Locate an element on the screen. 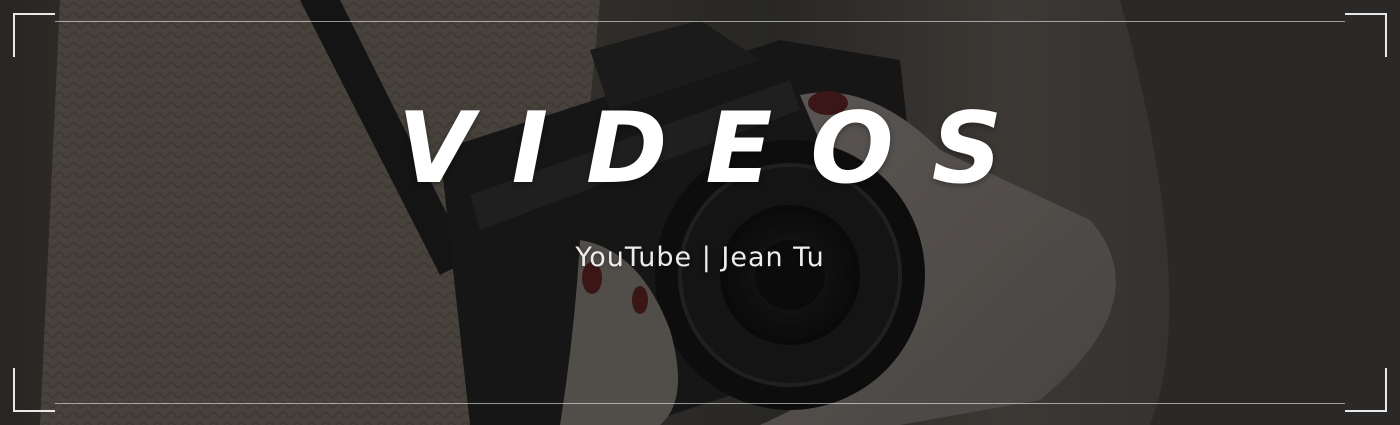 This screenshot has height=425, width=1400. frame-bottom-line is located at coordinates (700, 403).